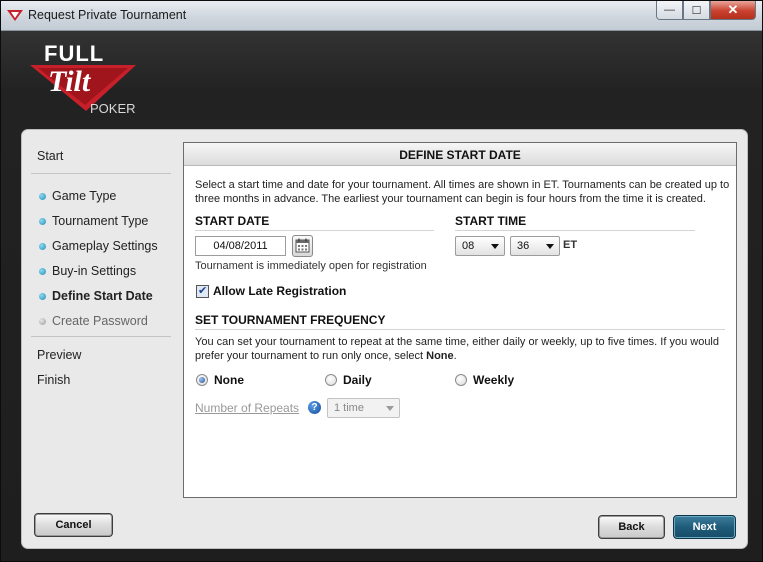 This screenshot has height=562, width=763. I want to click on start-date-heading: START DATE, so click(232, 221).